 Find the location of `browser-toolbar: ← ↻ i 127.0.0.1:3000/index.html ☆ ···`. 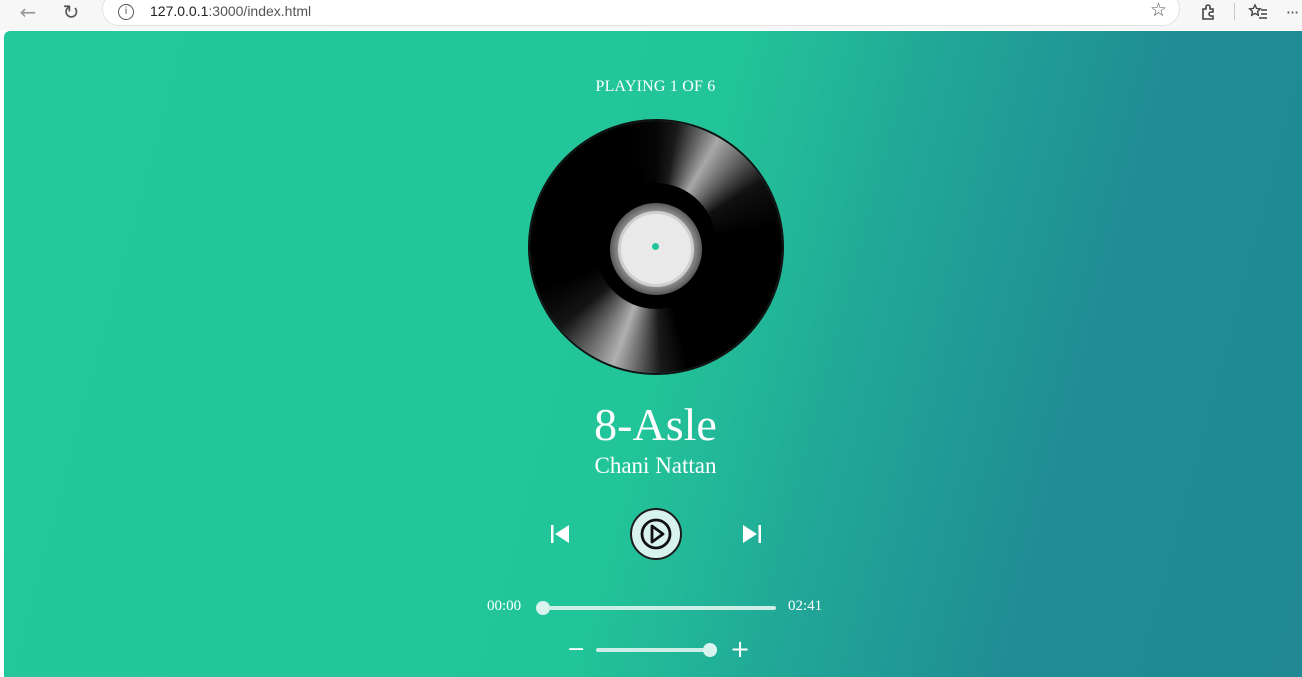

browser-toolbar: ← ↻ i 127.0.0.1:3000/index.html ☆ ··· is located at coordinates (651, 15).